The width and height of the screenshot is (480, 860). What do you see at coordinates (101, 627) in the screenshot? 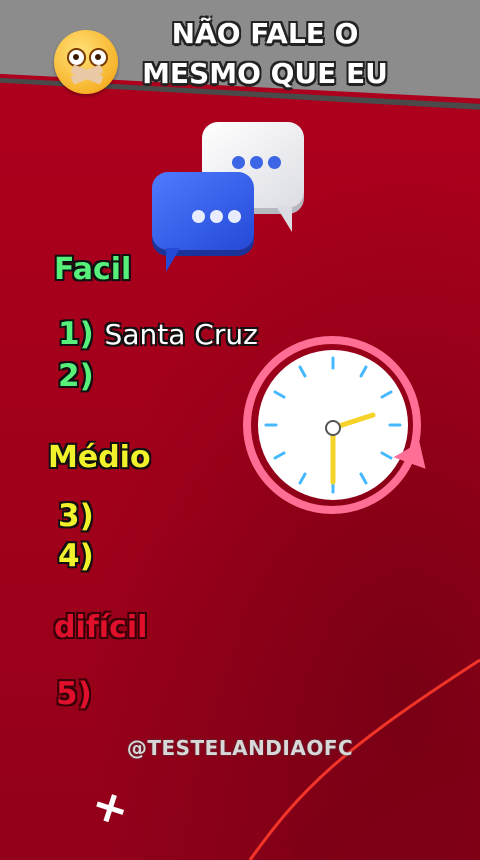
I see `section-heading-hard: difícil` at bounding box center [101, 627].